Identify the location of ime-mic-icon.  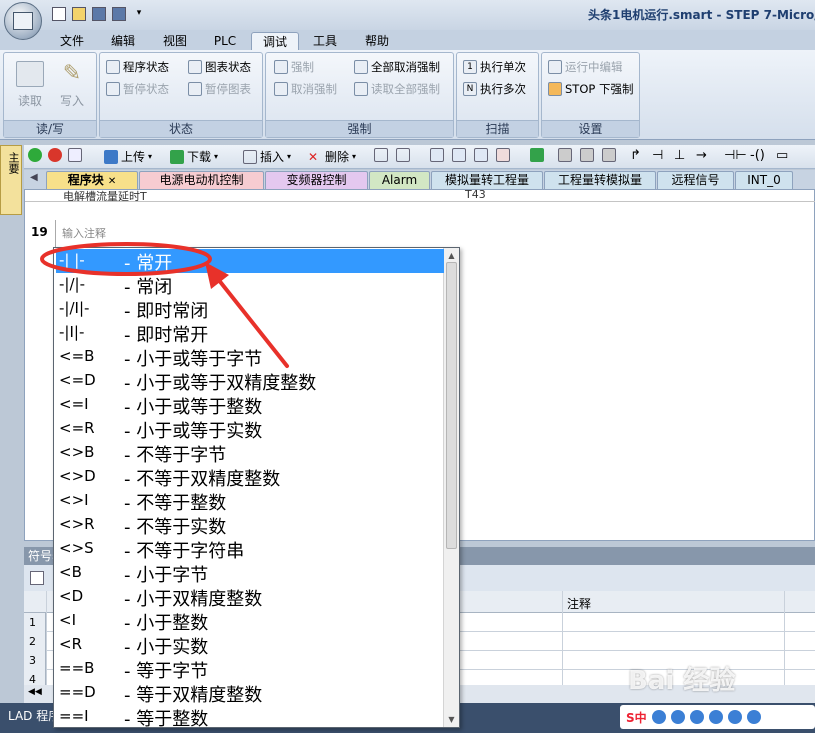
(696, 717).